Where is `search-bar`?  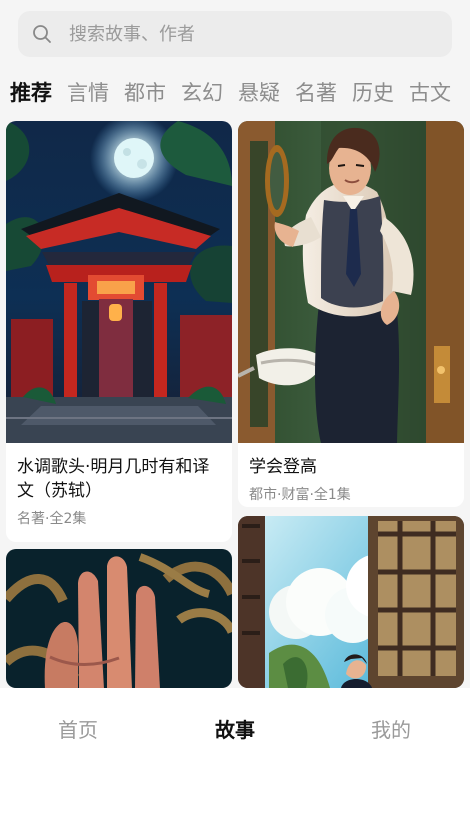
search-bar is located at coordinates (235, 34).